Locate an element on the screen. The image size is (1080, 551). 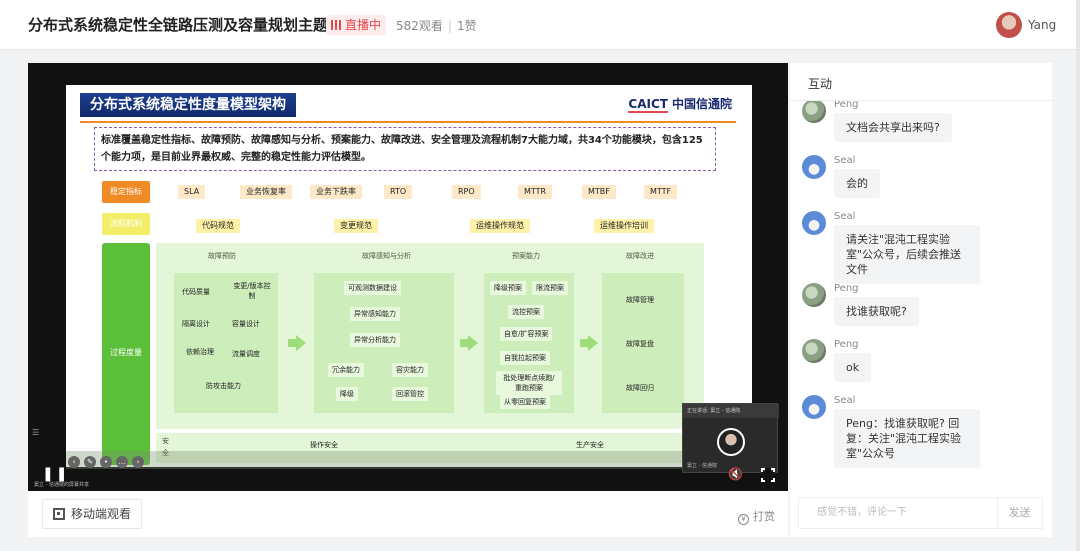
menu-icon: ☰ is located at coordinates (35, 432).